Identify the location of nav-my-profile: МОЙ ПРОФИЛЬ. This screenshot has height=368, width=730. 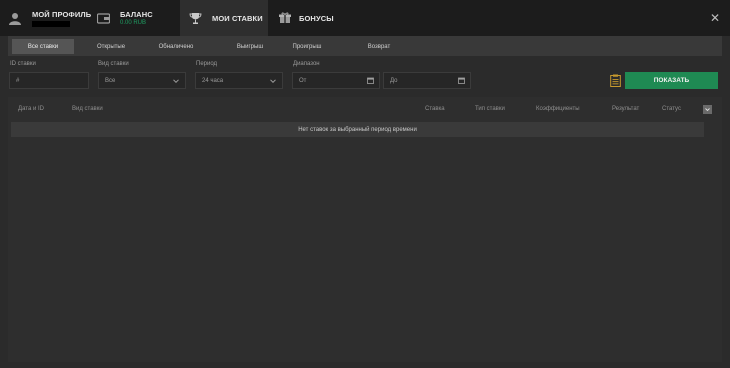
(48, 18).